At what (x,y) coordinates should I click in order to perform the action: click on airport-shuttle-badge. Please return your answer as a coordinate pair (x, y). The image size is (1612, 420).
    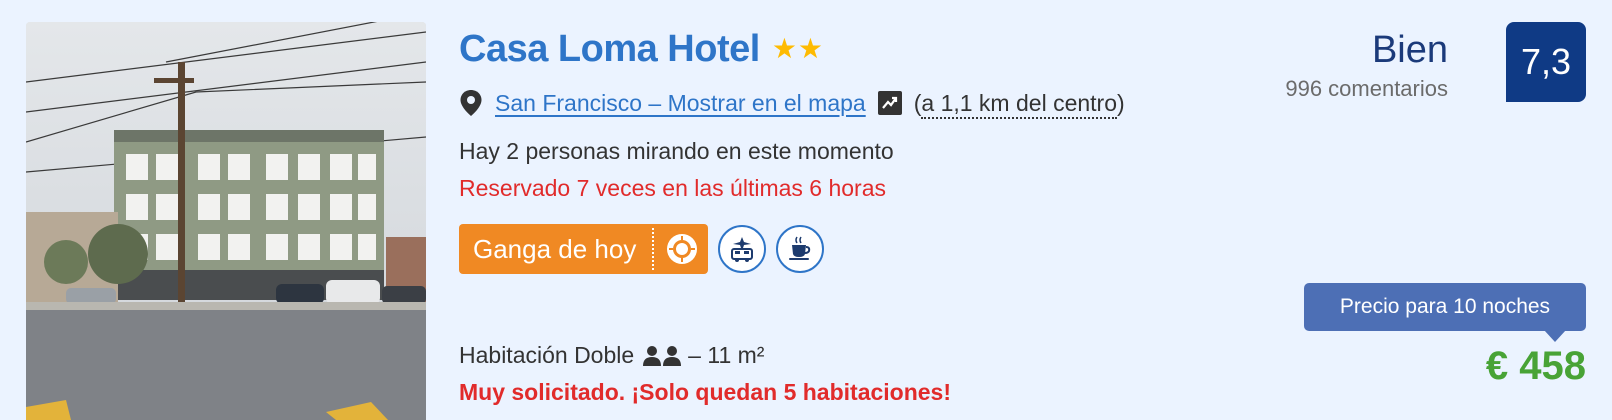
    Looking at the image, I should click on (742, 249).